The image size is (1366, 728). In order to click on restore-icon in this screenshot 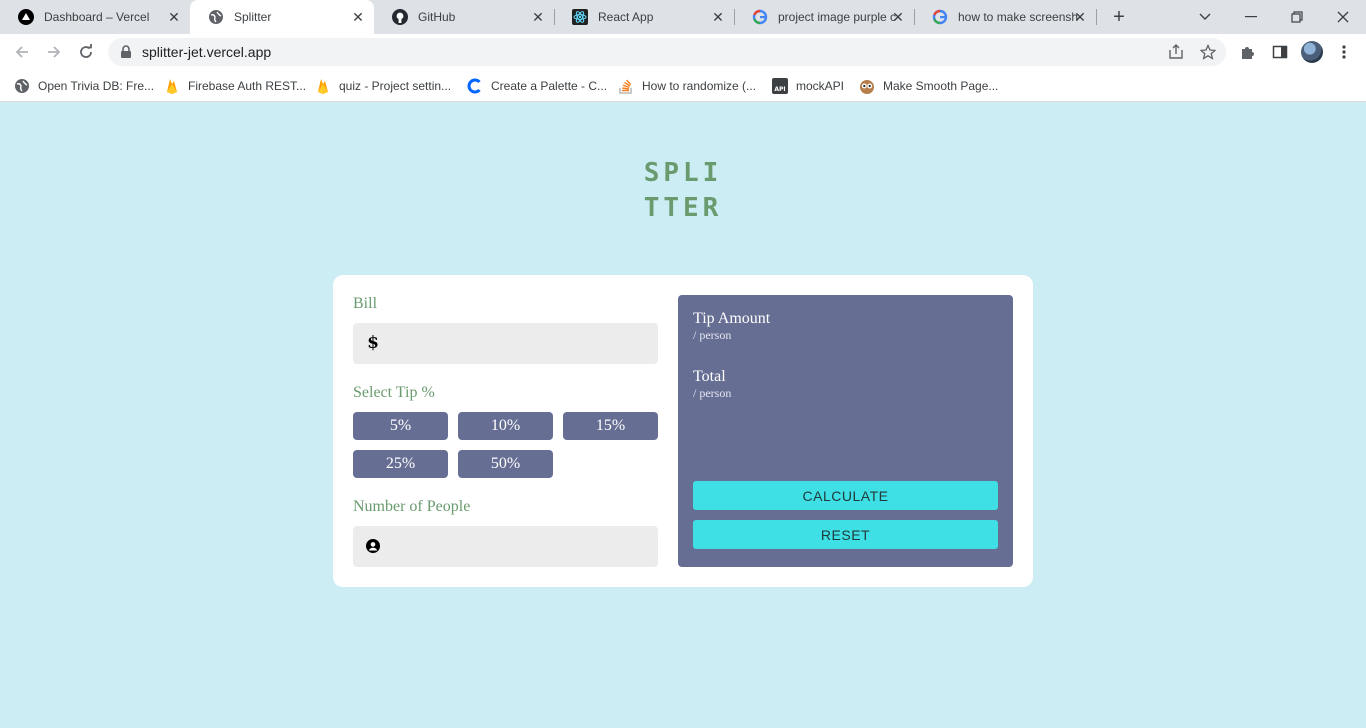, I will do `click(1297, 17)`.